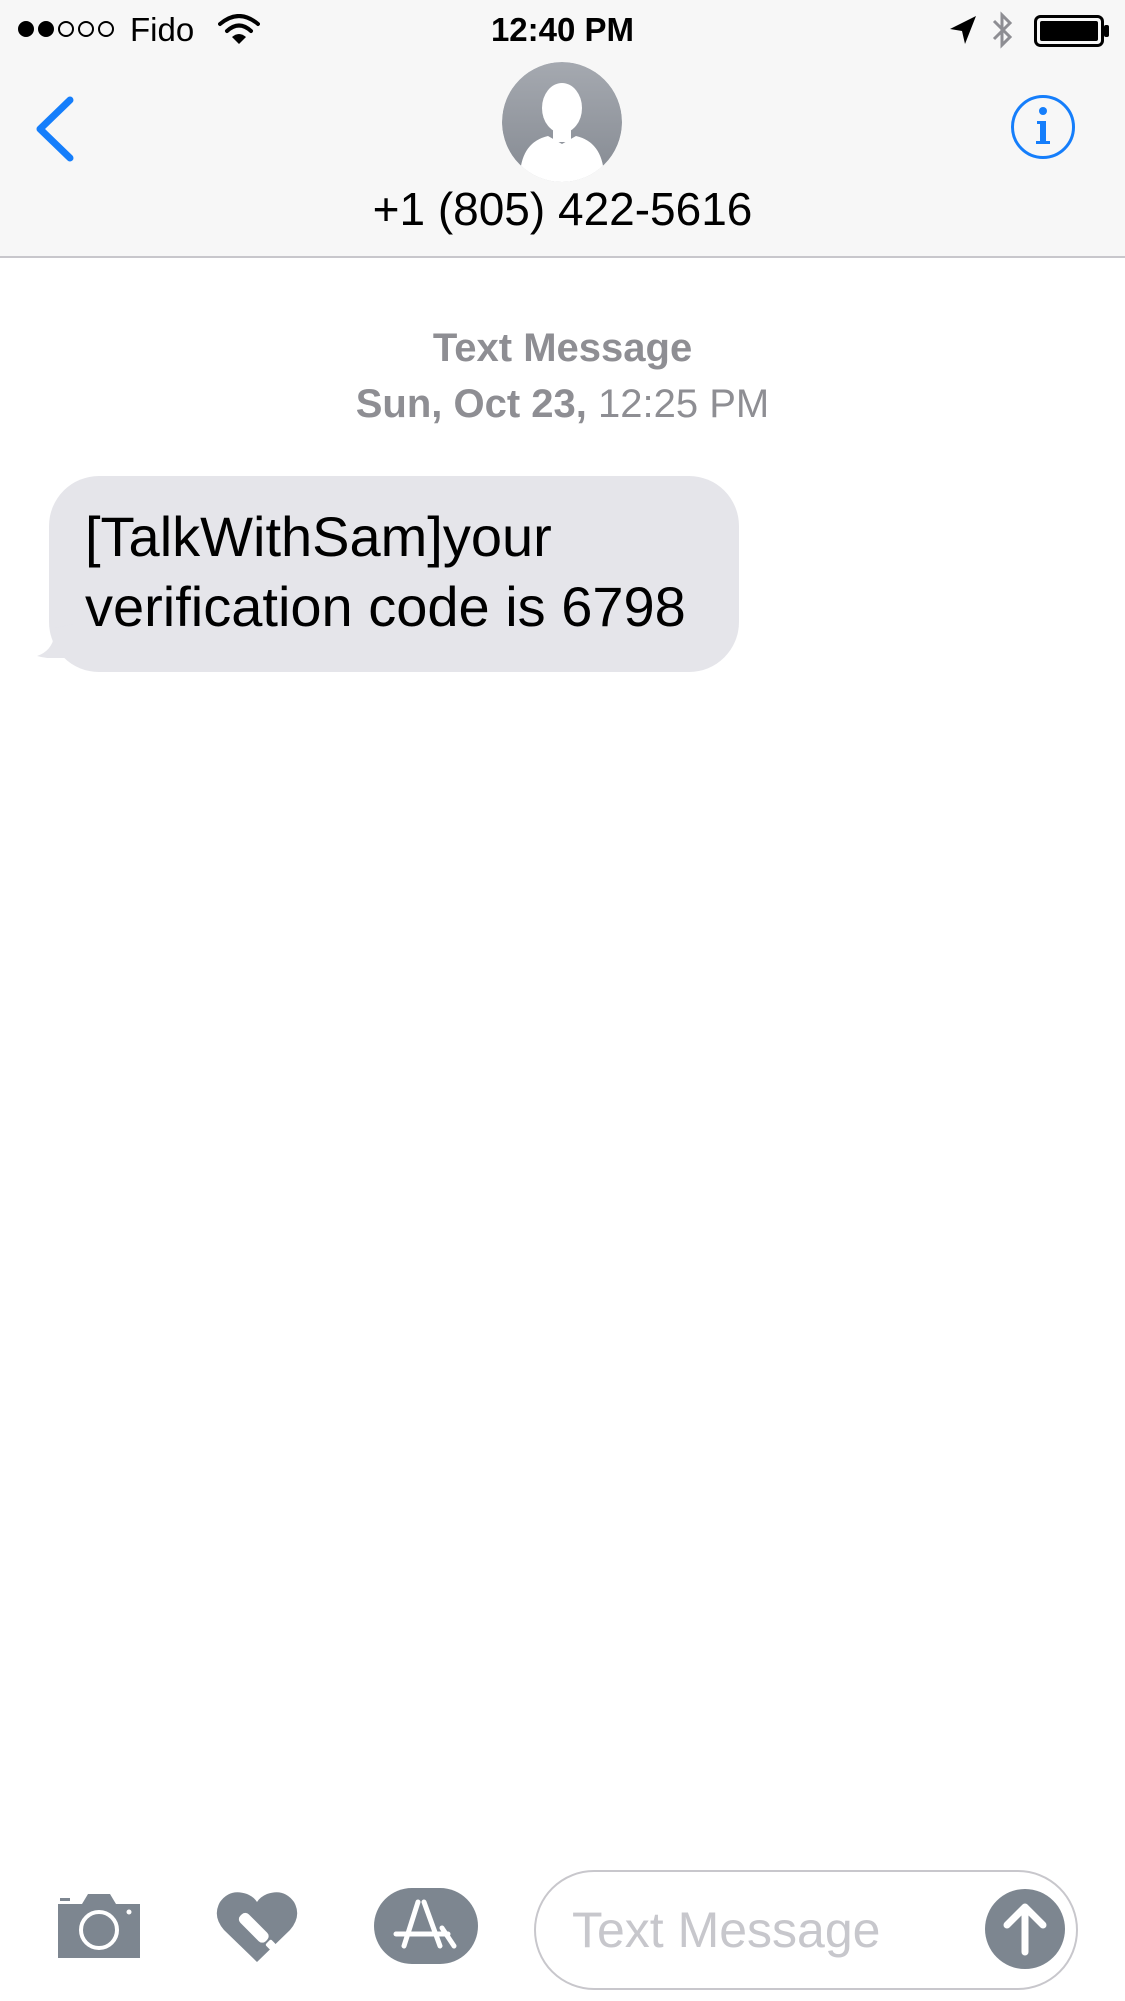 The image size is (1125, 2001). I want to click on message-service-label: Text Message, so click(562, 348).